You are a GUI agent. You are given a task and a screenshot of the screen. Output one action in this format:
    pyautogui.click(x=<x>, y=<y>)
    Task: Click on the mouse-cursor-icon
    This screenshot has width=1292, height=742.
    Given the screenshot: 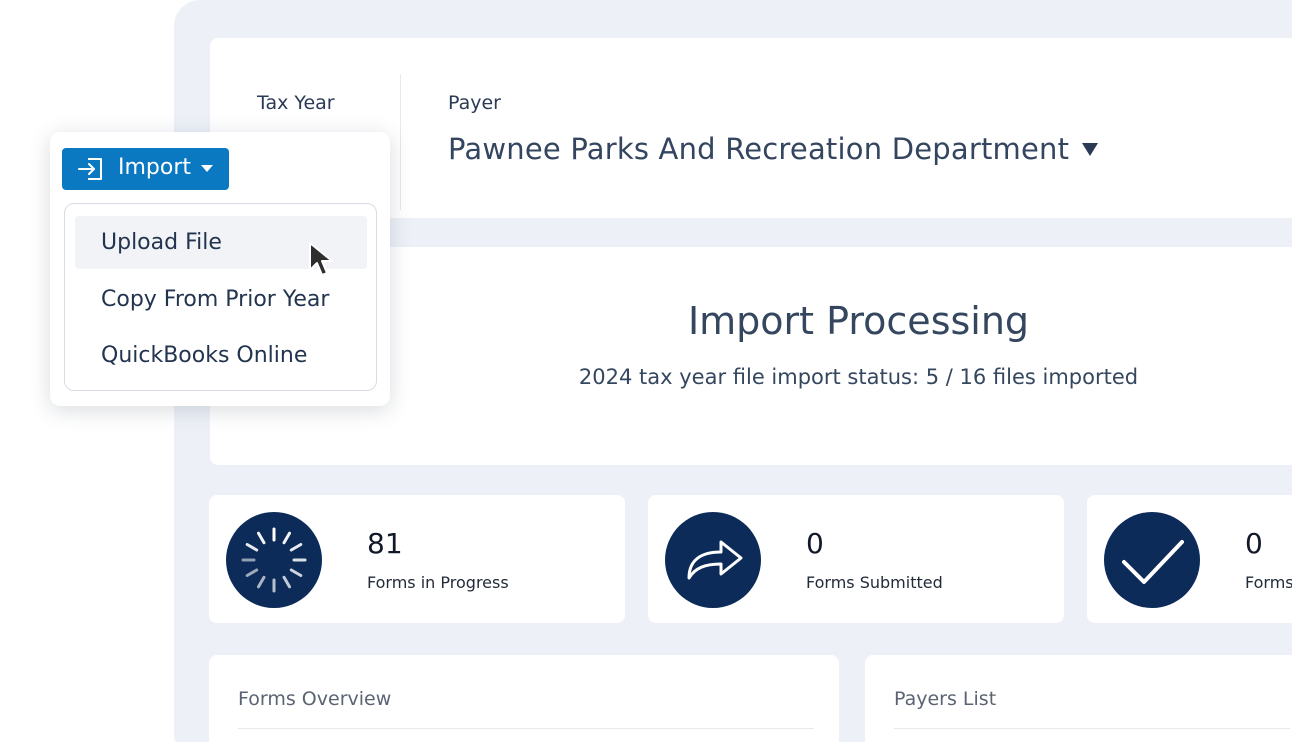 What is the action you would take?
    pyautogui.click(x=321, y=259)
    